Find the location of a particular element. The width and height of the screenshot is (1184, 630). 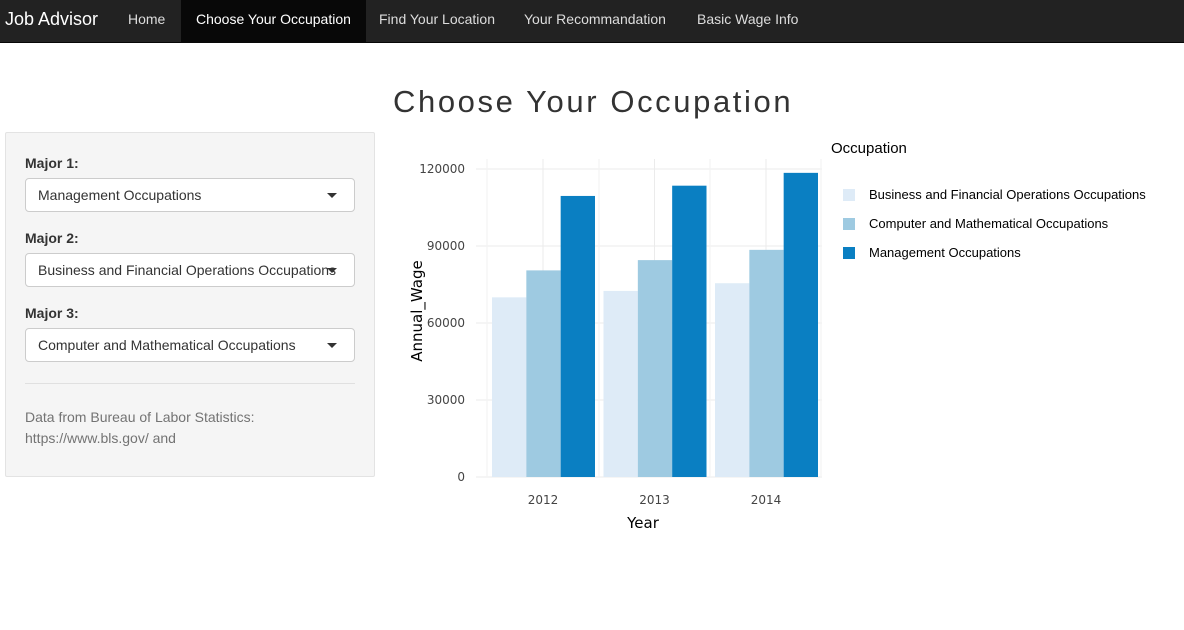

x-tick-label: 2013 is located at coordinates (654, 500).